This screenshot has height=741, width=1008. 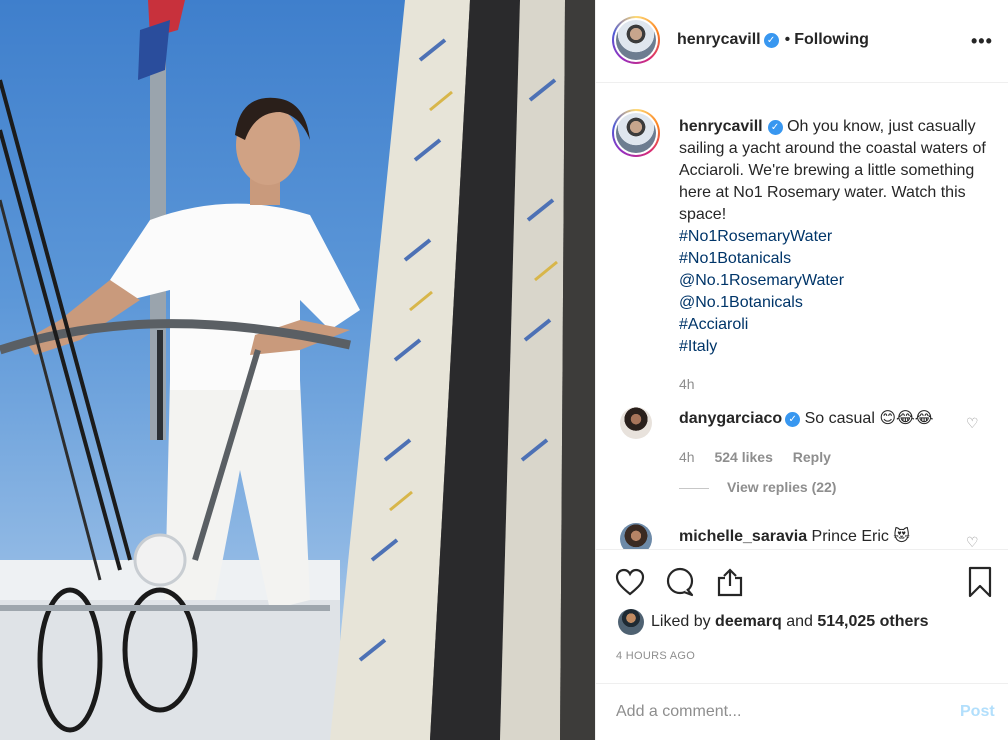 I want to click on liked-by-others: 514,025 others, so click(x=872, y=621).